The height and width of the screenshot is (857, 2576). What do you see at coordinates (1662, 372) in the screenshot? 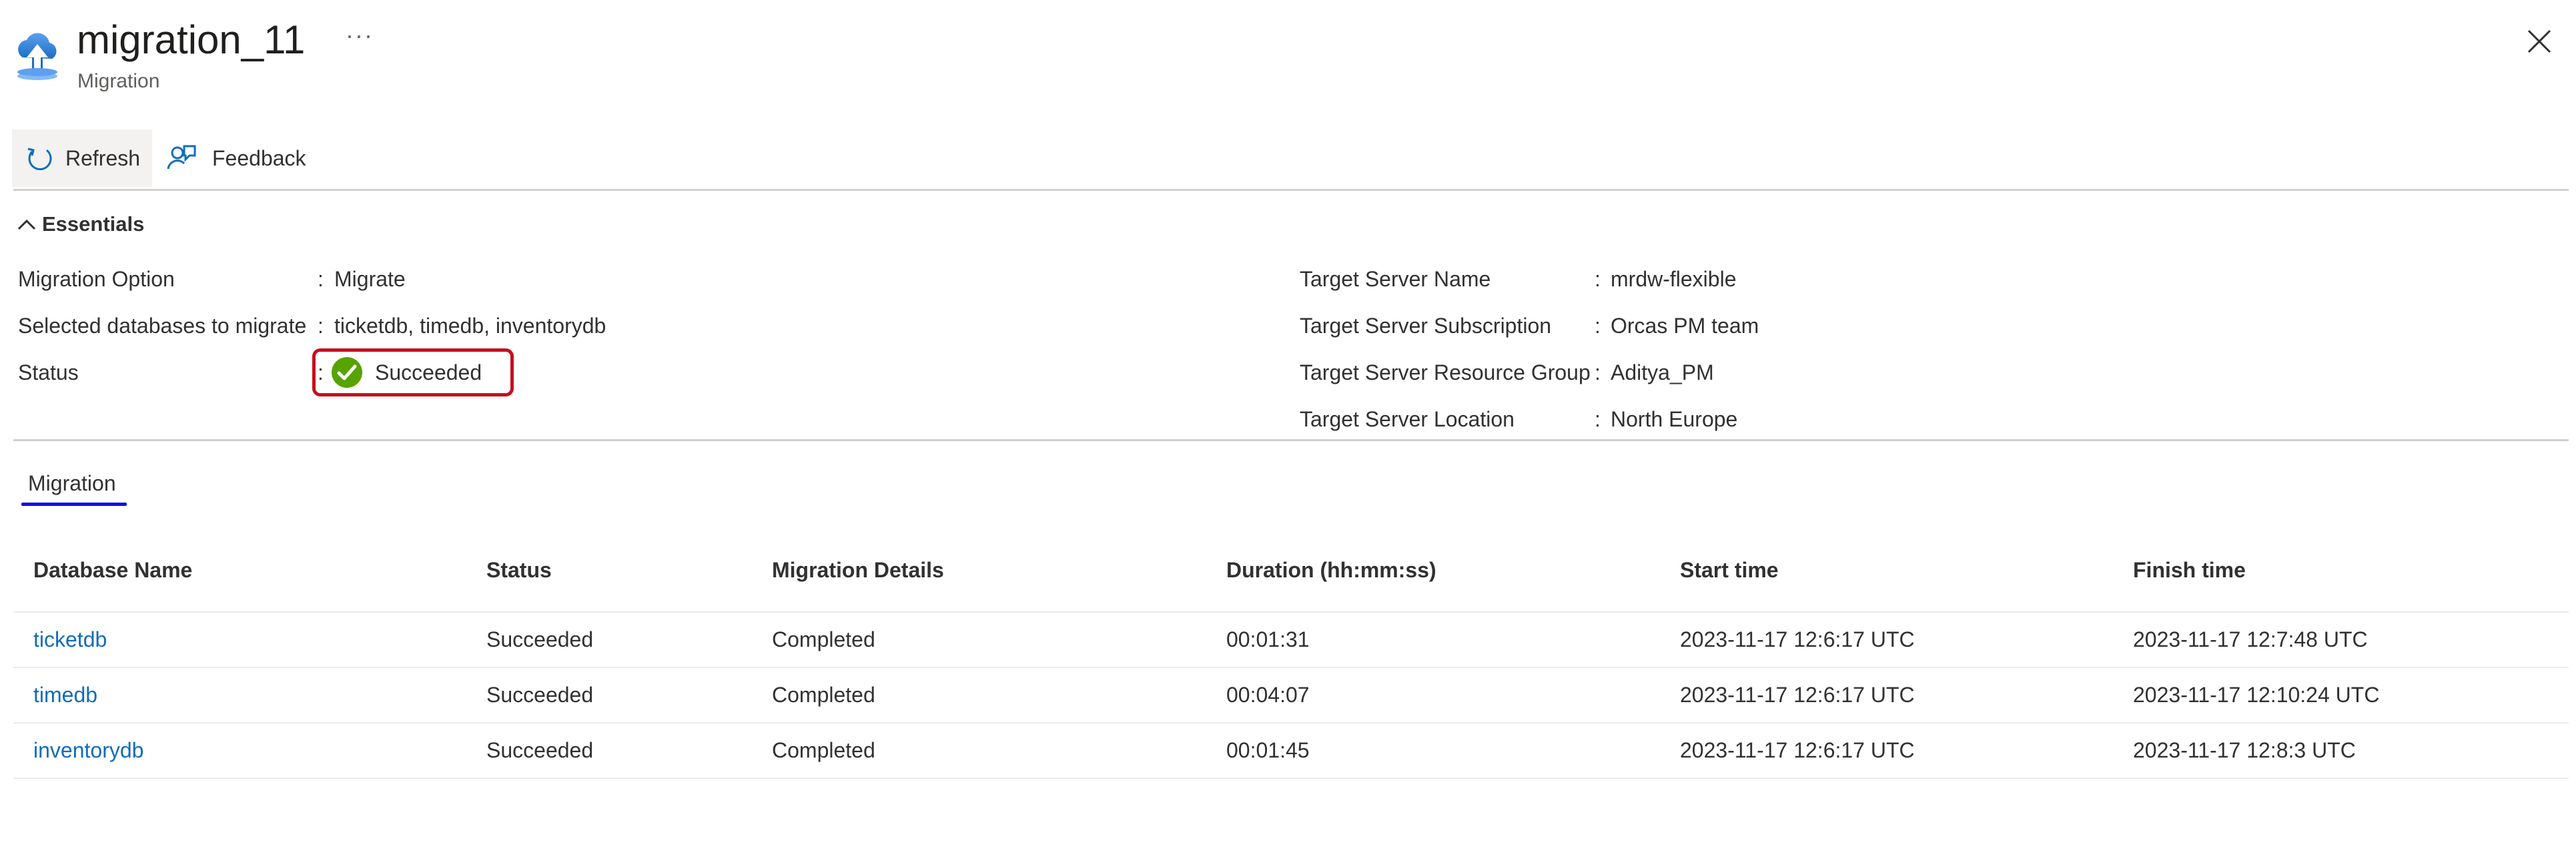
I see `target-resource-group-value: Aditya_PM` at bounding box center [1662, 372].